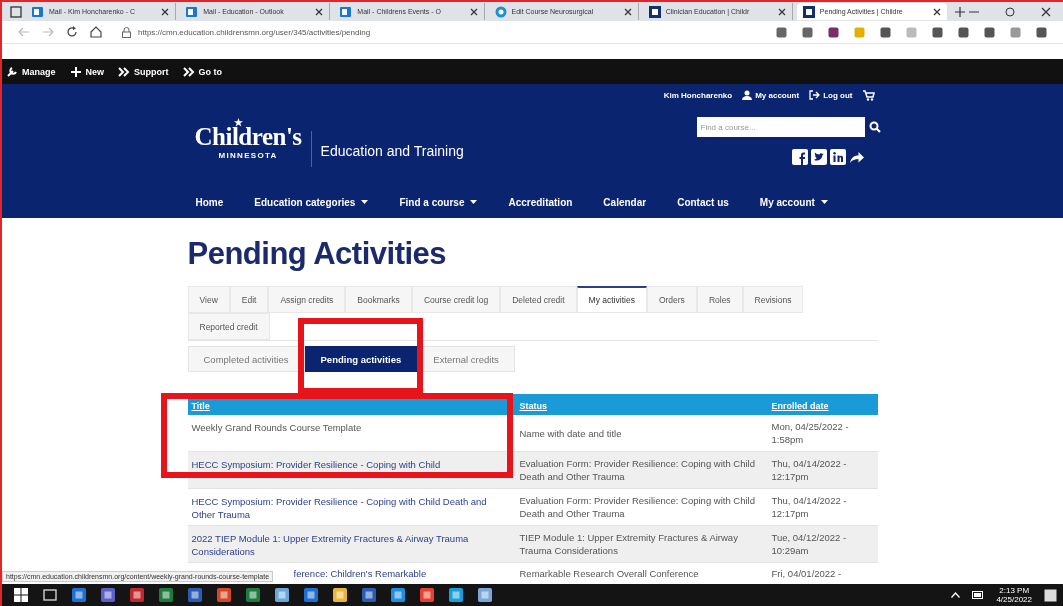 This screenshot has width=1063, height=606. What do you see at coordinates (50, 595) in the screenshot?
I see `task-view-icon` at bounding box center [50, 595].